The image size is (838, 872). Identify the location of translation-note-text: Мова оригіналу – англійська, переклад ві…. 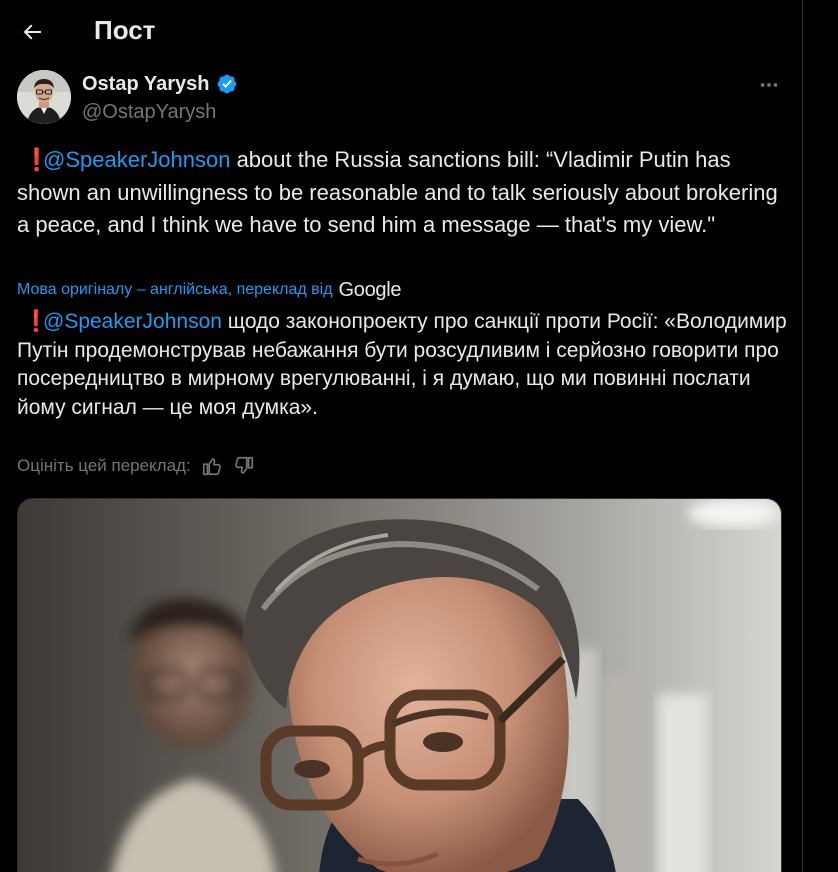
(175, 289).